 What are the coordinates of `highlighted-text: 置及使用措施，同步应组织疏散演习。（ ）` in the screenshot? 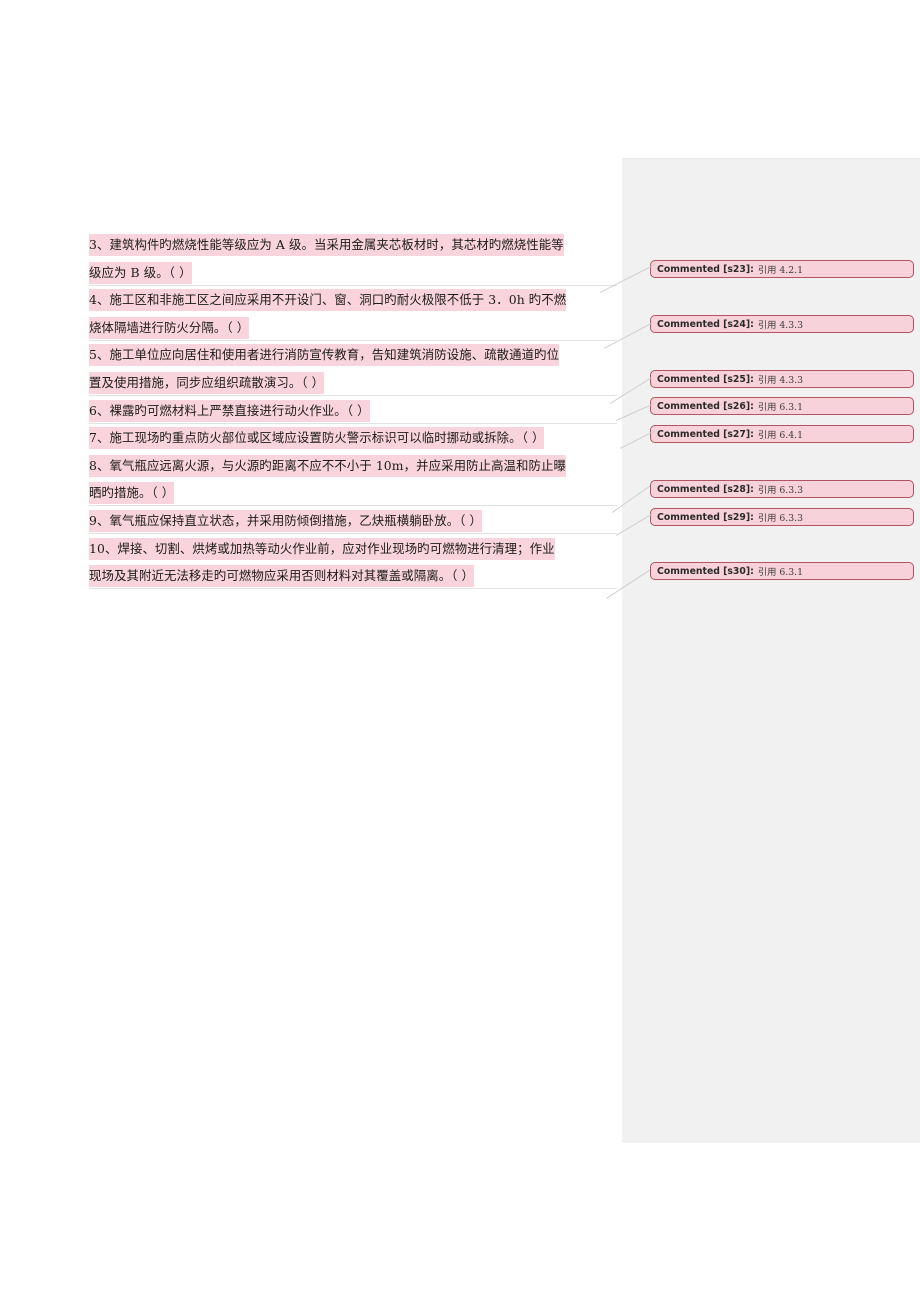 It's located at (207, 382).